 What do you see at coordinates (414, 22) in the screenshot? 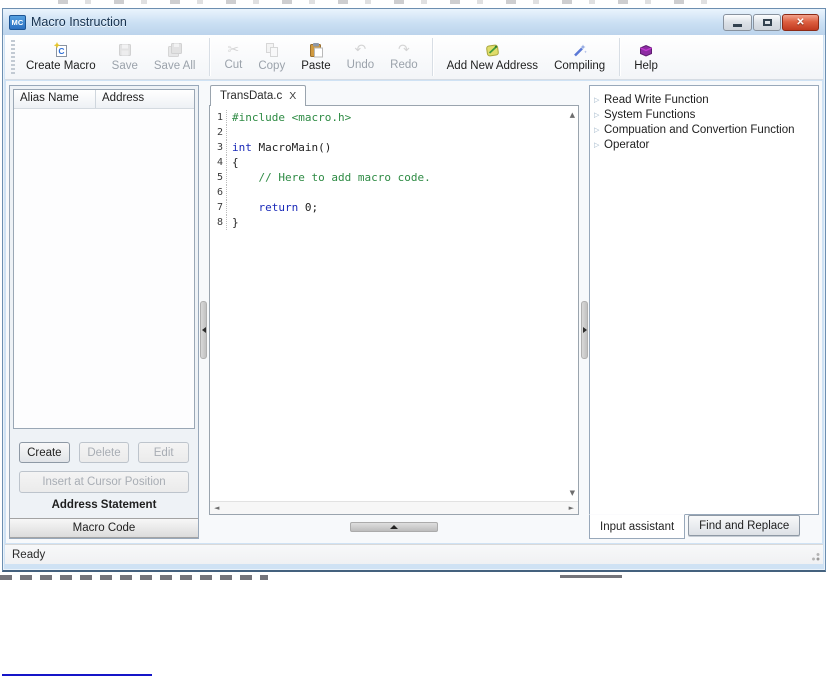
I see `titlebar: MC Macro Instruction ✕` at bounding box center [414, 22].